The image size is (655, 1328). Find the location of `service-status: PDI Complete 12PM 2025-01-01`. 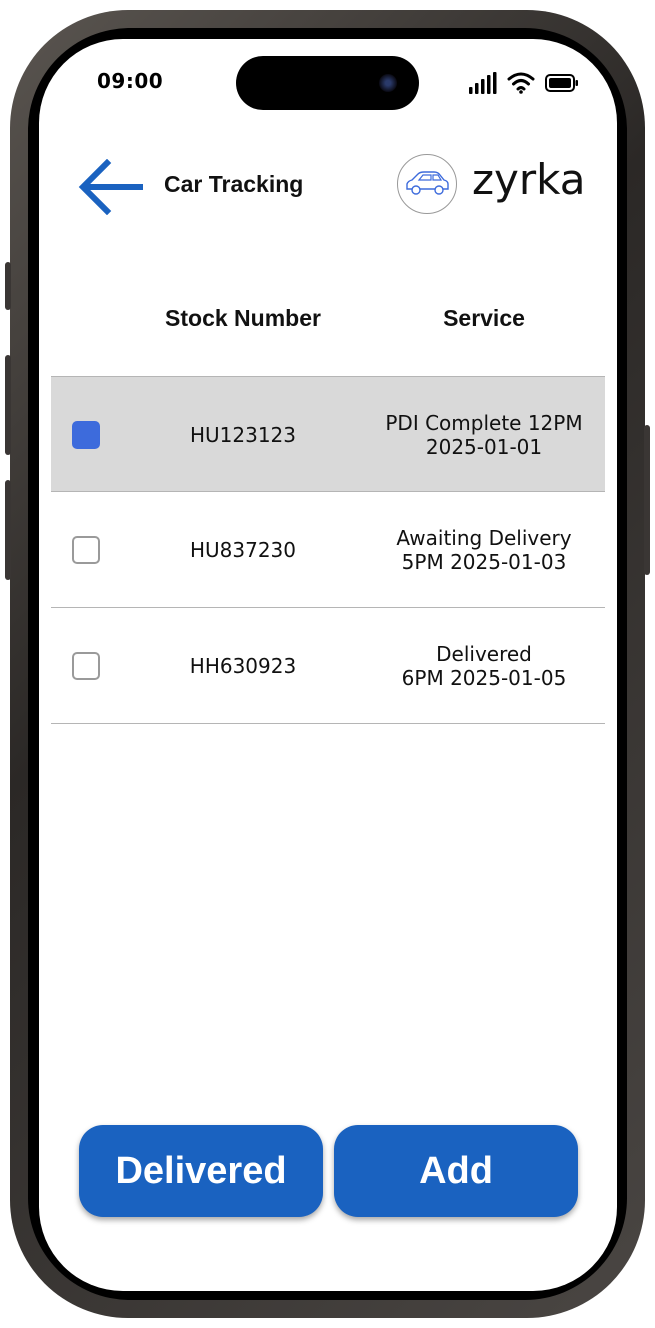

service-status: PDI Complete 12PM 2025-01-01 is located at coordinates (484, 435).